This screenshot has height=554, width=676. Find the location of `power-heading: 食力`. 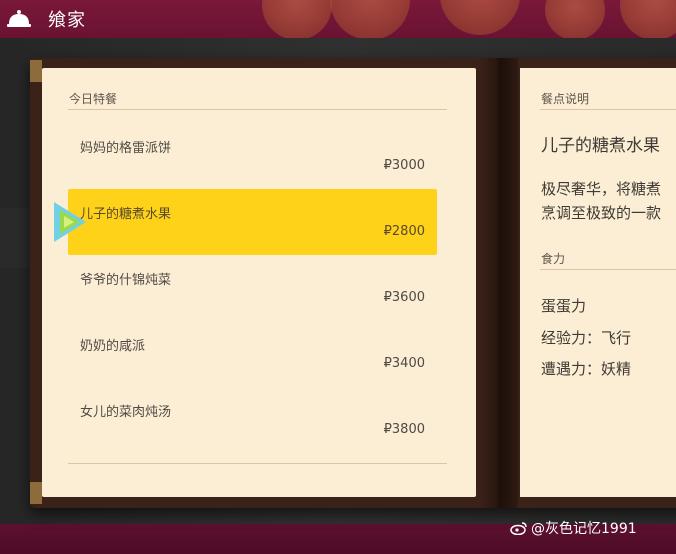

power-heading: 食力 is located at coordinates (553, 259).